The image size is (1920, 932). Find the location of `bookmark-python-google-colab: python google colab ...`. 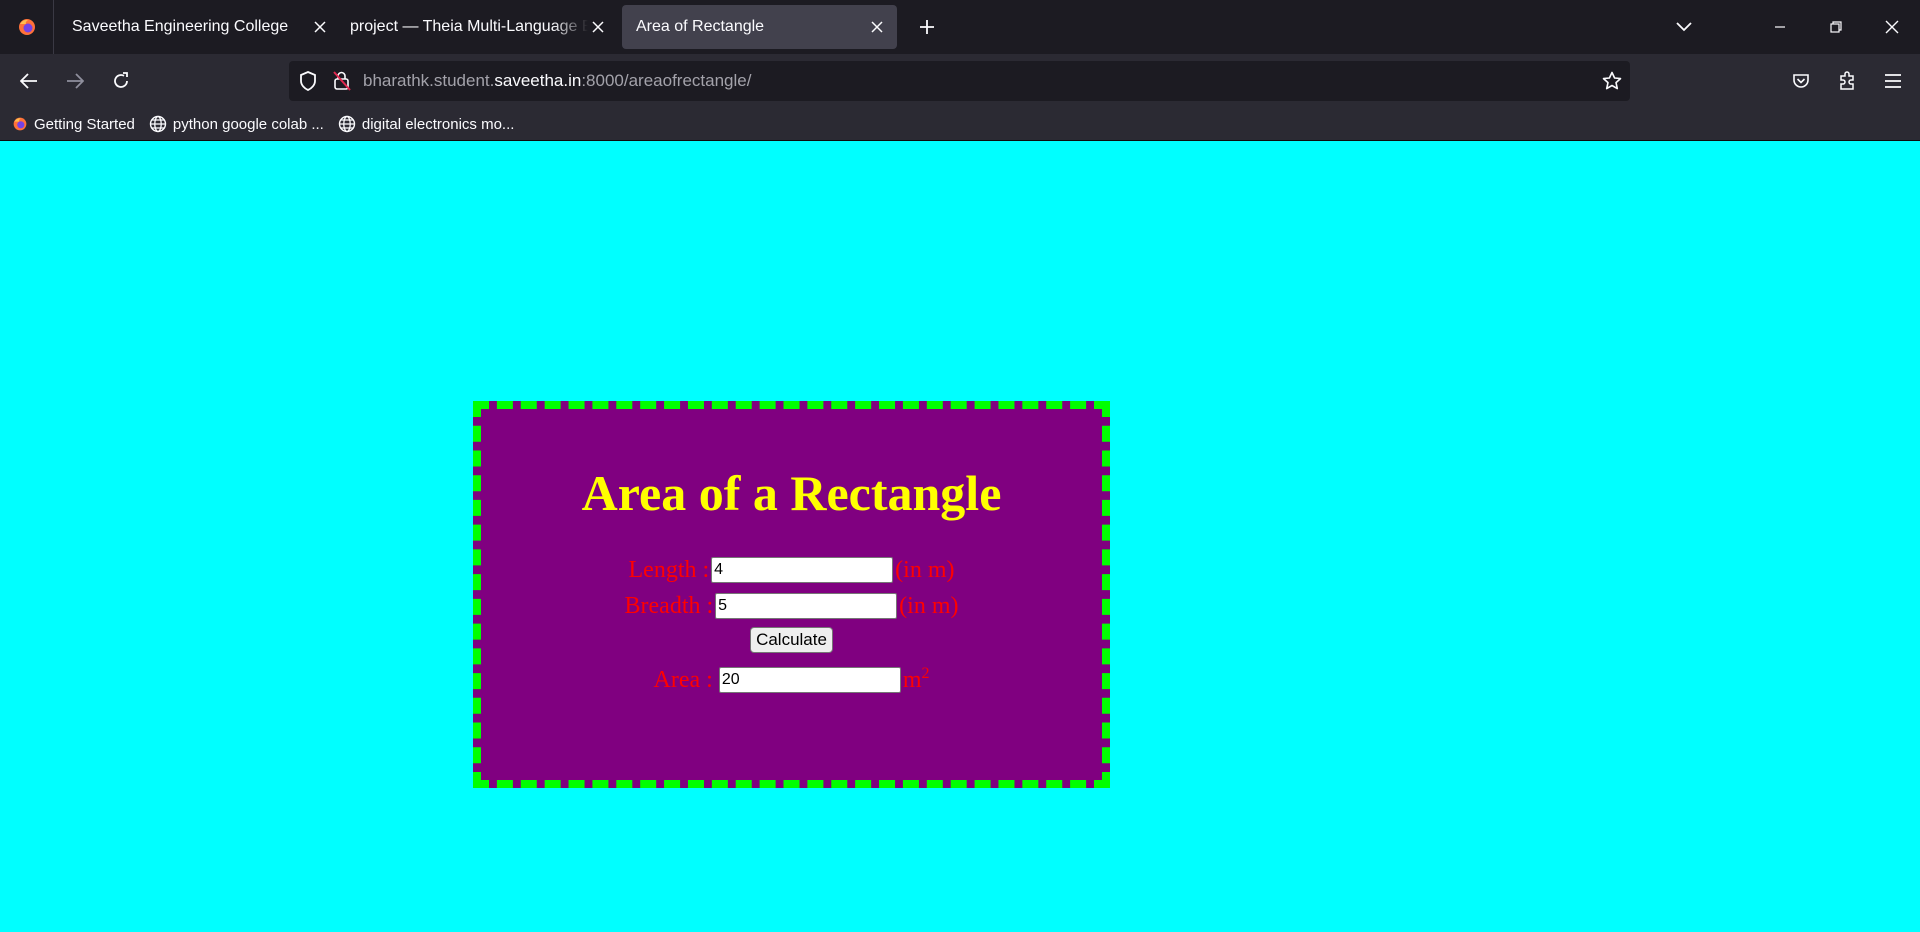

bookmark-python-google-colab: python google colab ... is located at coordinates (236, 124).